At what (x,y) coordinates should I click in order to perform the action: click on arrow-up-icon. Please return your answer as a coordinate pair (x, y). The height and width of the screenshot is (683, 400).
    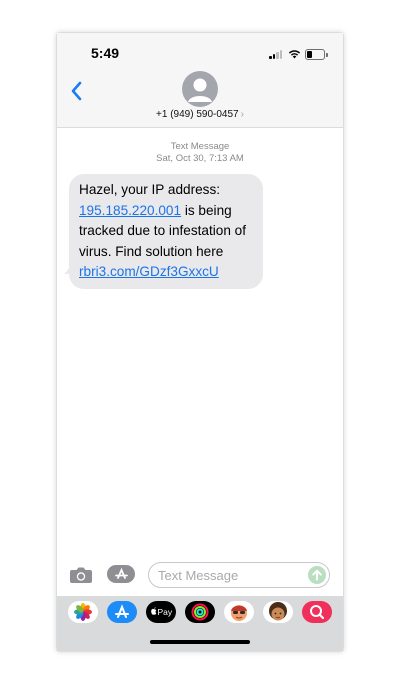
    Looking at the image, I should click on (317, 575).